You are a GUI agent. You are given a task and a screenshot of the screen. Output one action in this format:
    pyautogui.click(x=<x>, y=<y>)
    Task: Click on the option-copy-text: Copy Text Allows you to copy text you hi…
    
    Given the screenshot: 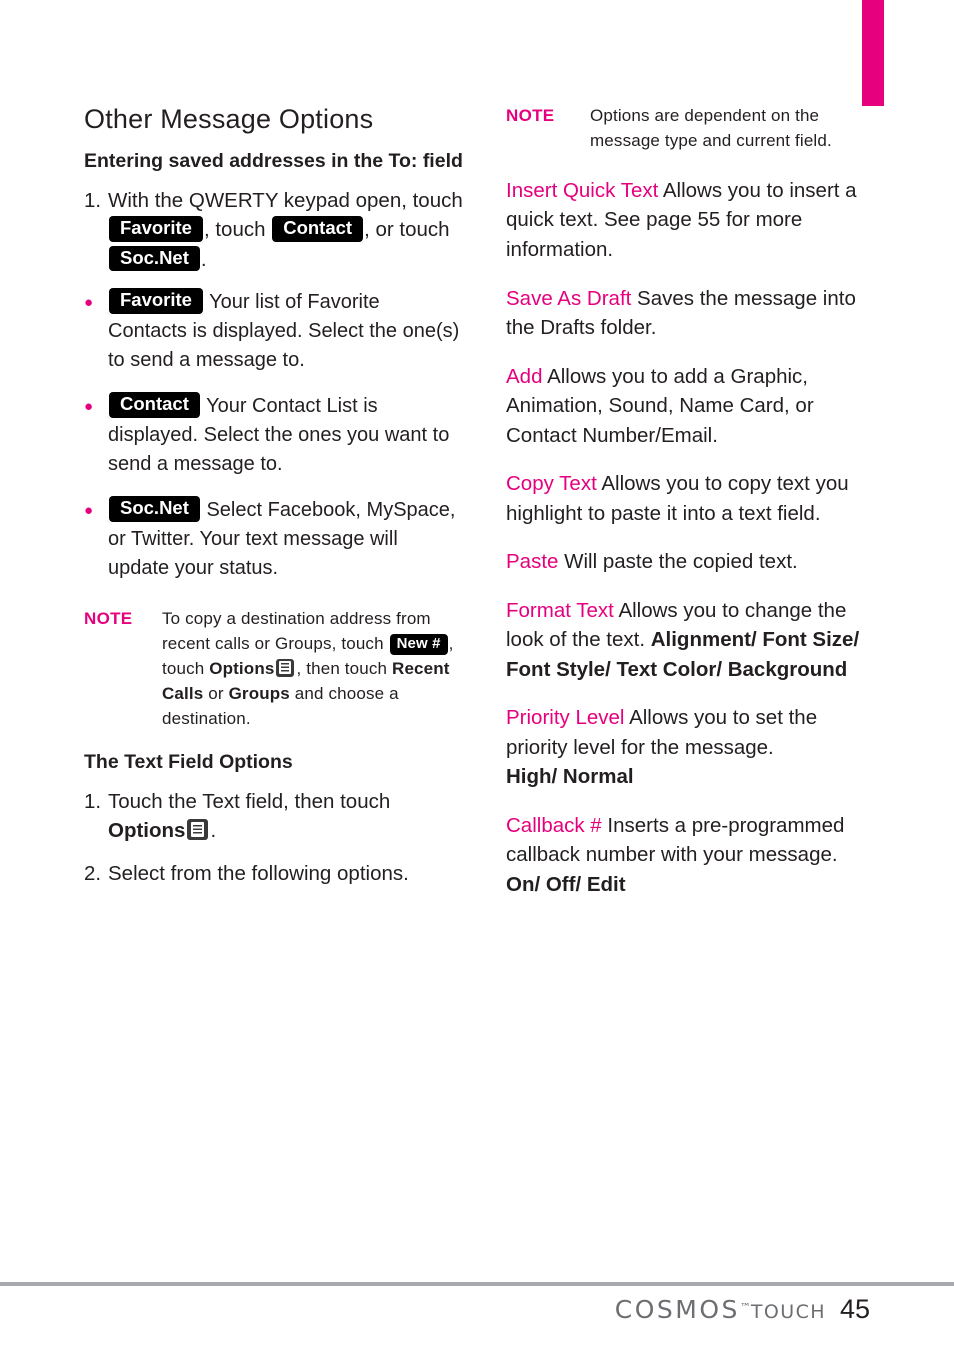 What is the action you would take?
    pyautogui.click(x=695, y=498)
    